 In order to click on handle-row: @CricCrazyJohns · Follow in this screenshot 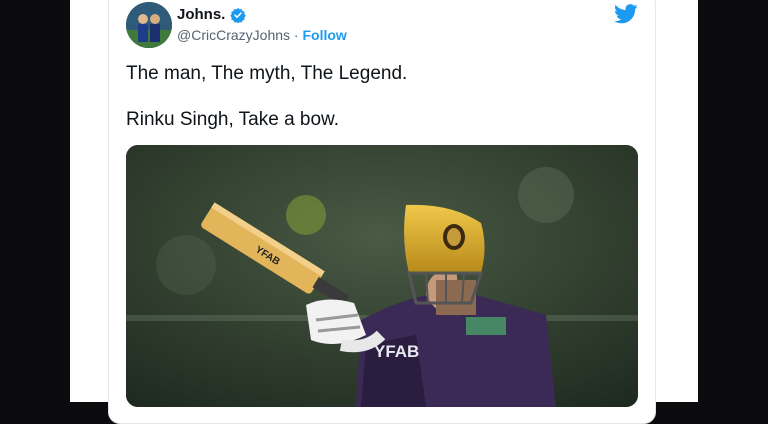, I will do `click(262, 35)`.